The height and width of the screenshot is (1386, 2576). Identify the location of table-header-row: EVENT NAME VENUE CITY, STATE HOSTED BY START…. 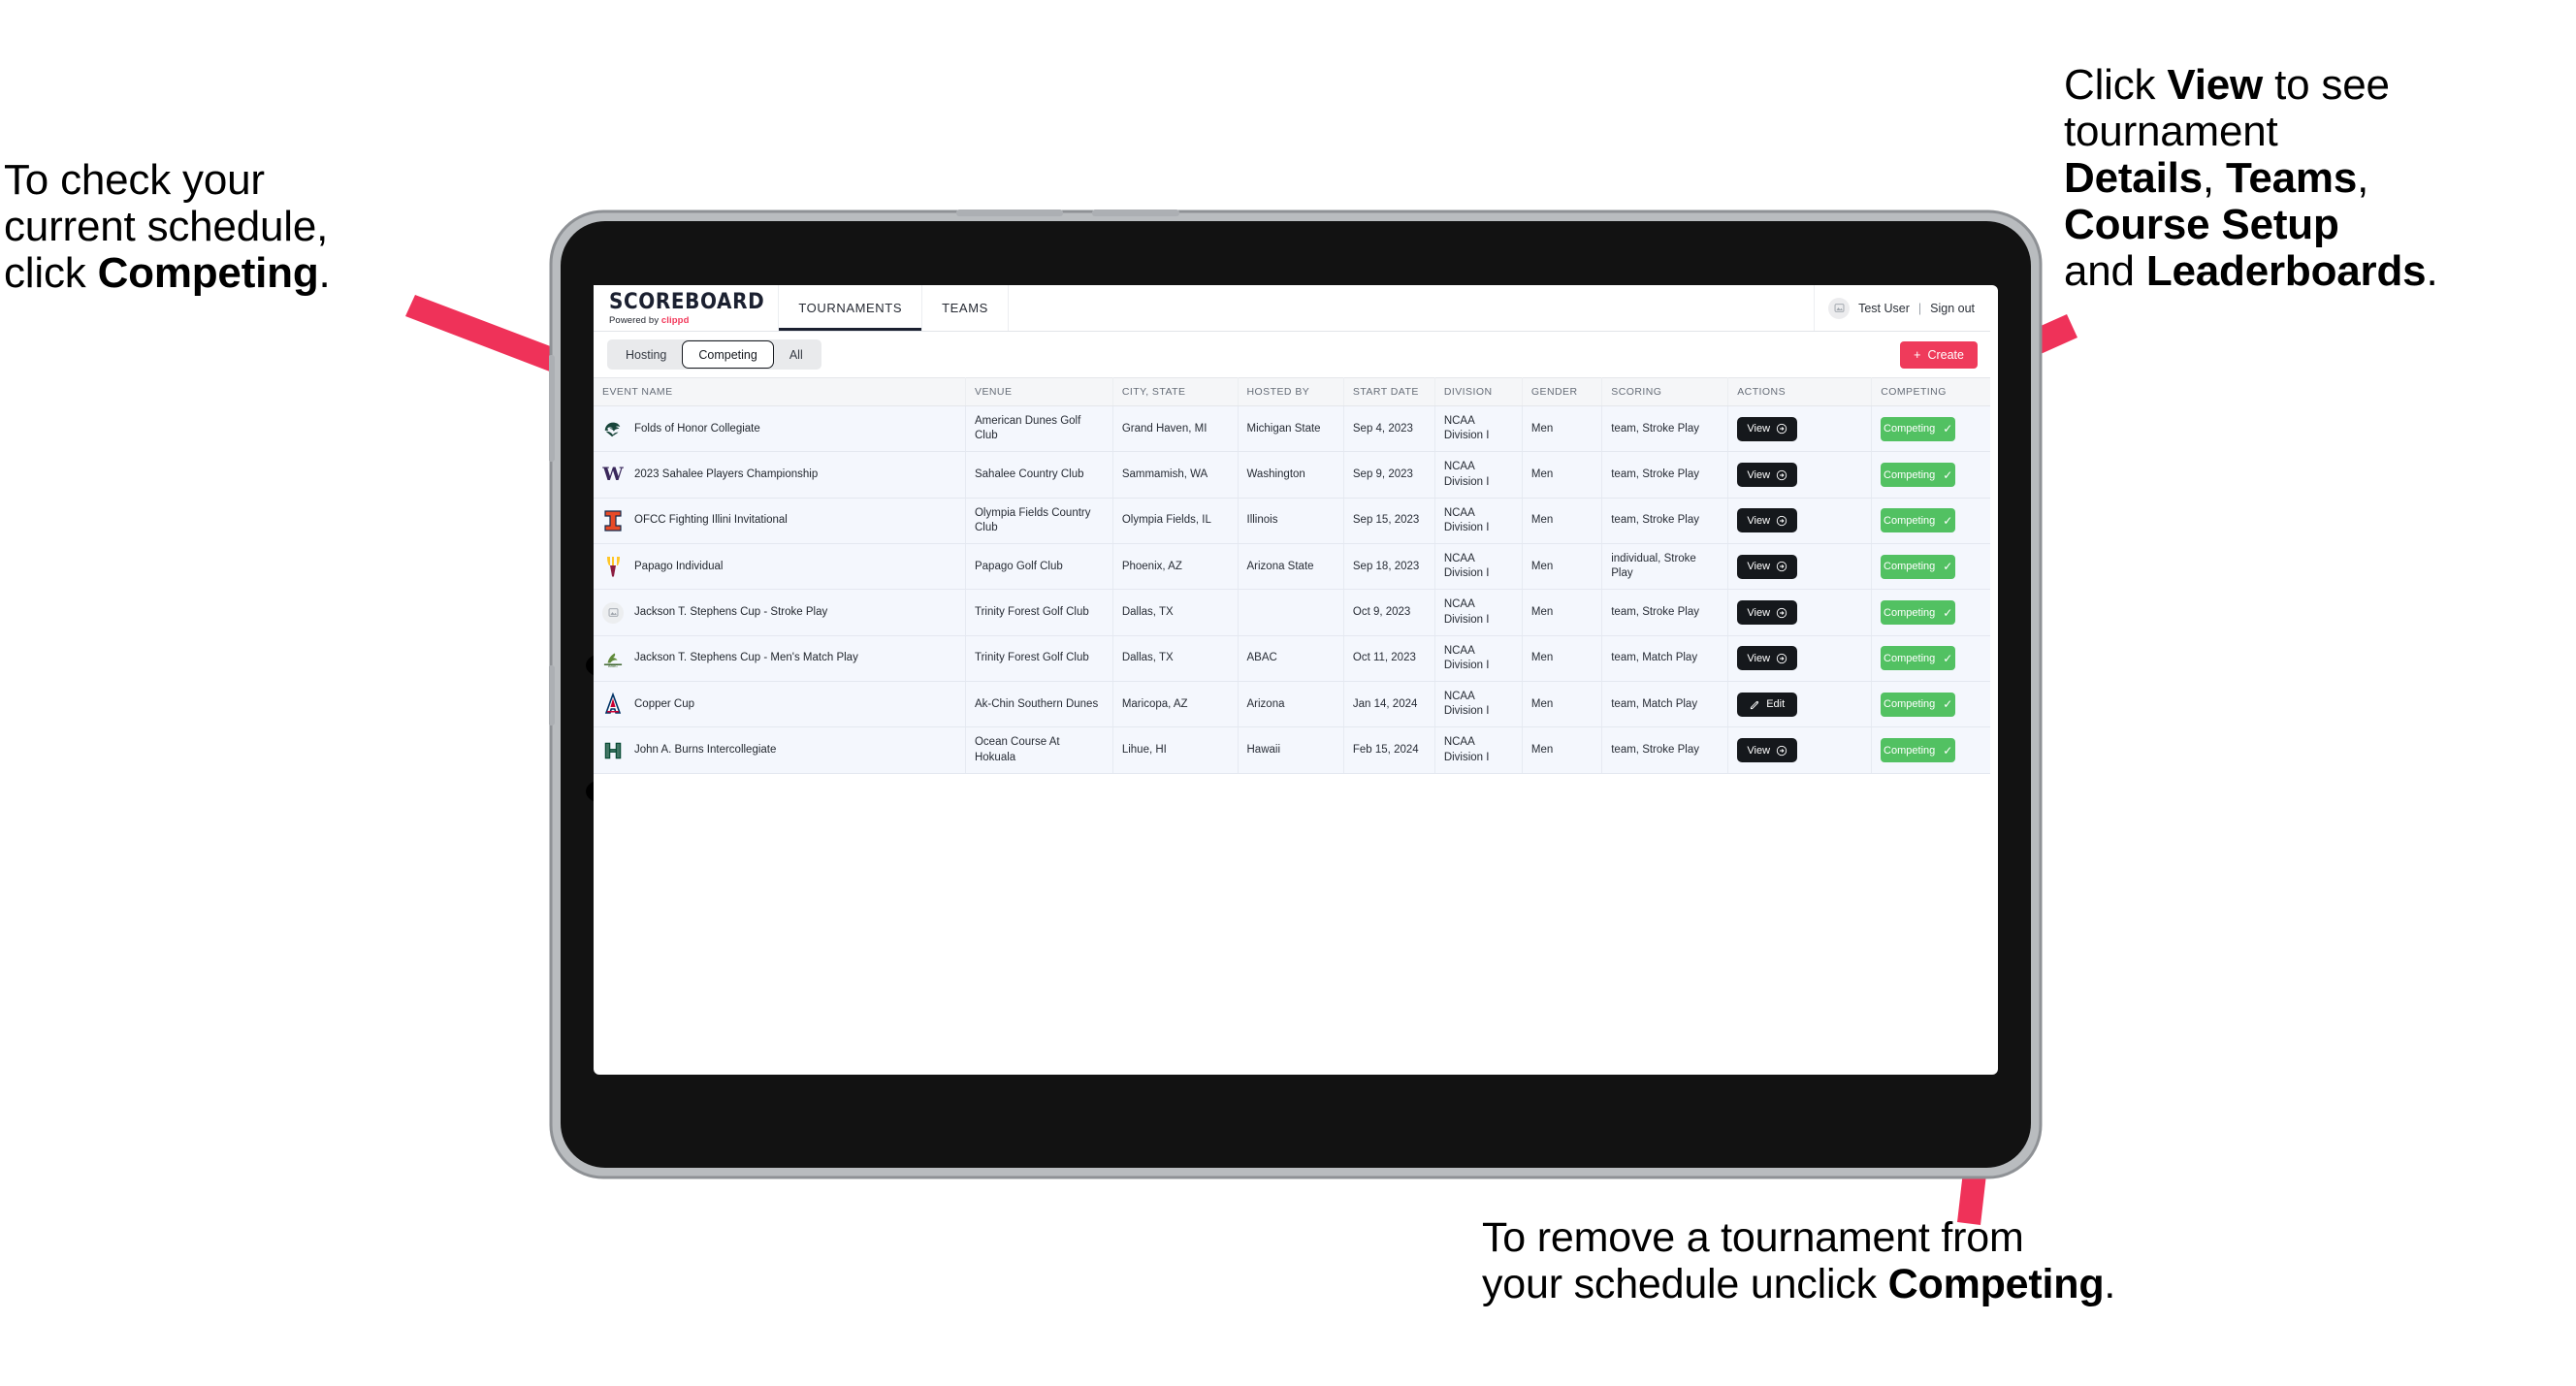
(1292, 391).